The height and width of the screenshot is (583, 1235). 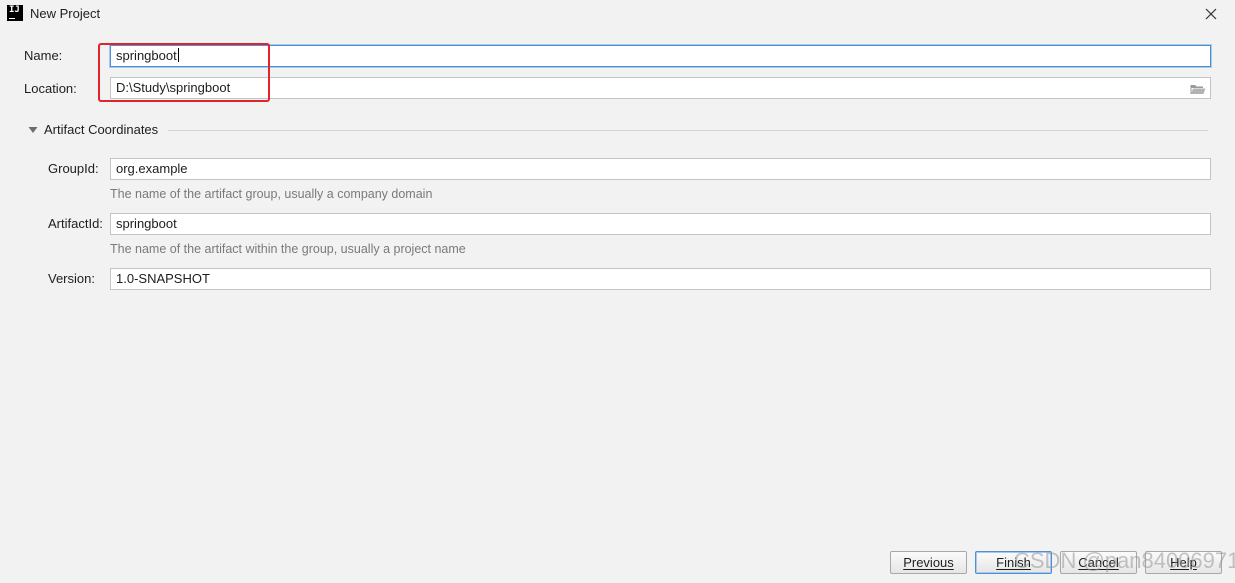 I want to click on name-field-value: springboot, so click(x=146, y=55).